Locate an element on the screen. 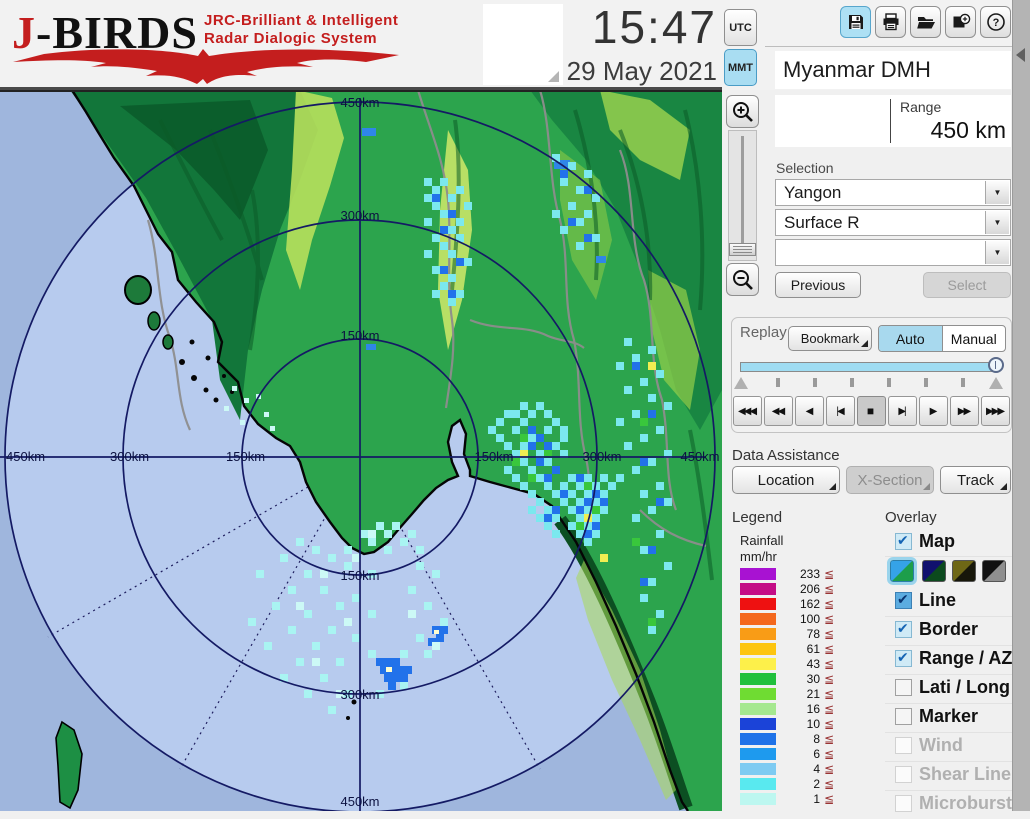 The height and width of the screenshot is (819, 1030). print-icon is located at coordinates (890, 22).